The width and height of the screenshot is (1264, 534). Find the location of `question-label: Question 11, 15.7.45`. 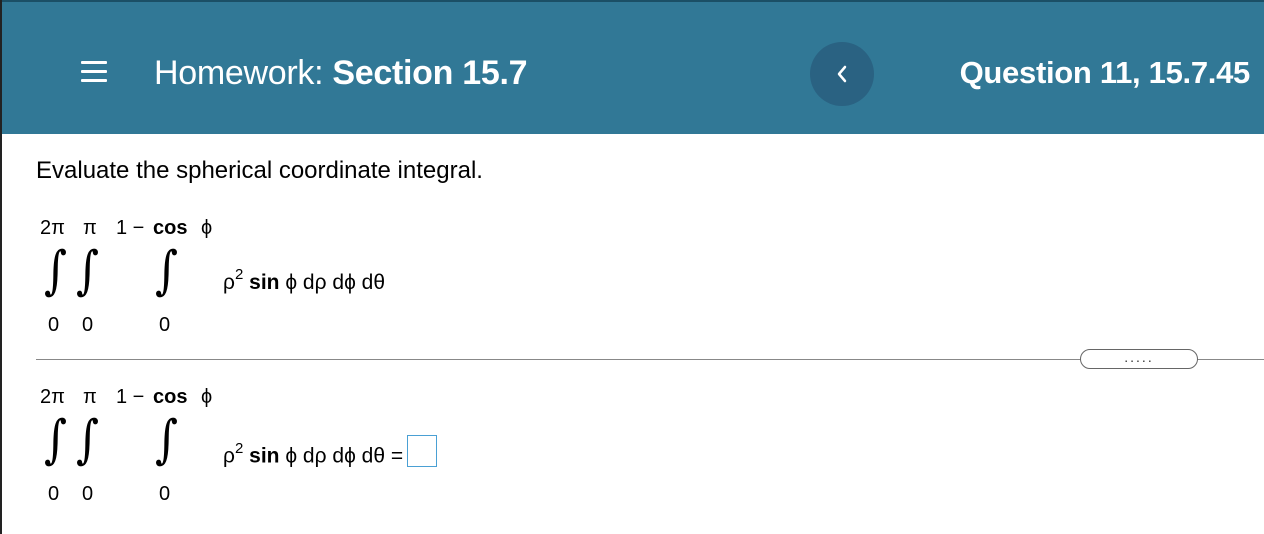

question-label: Question 11, 15.7.45 is located at coordinates (1105, 72).